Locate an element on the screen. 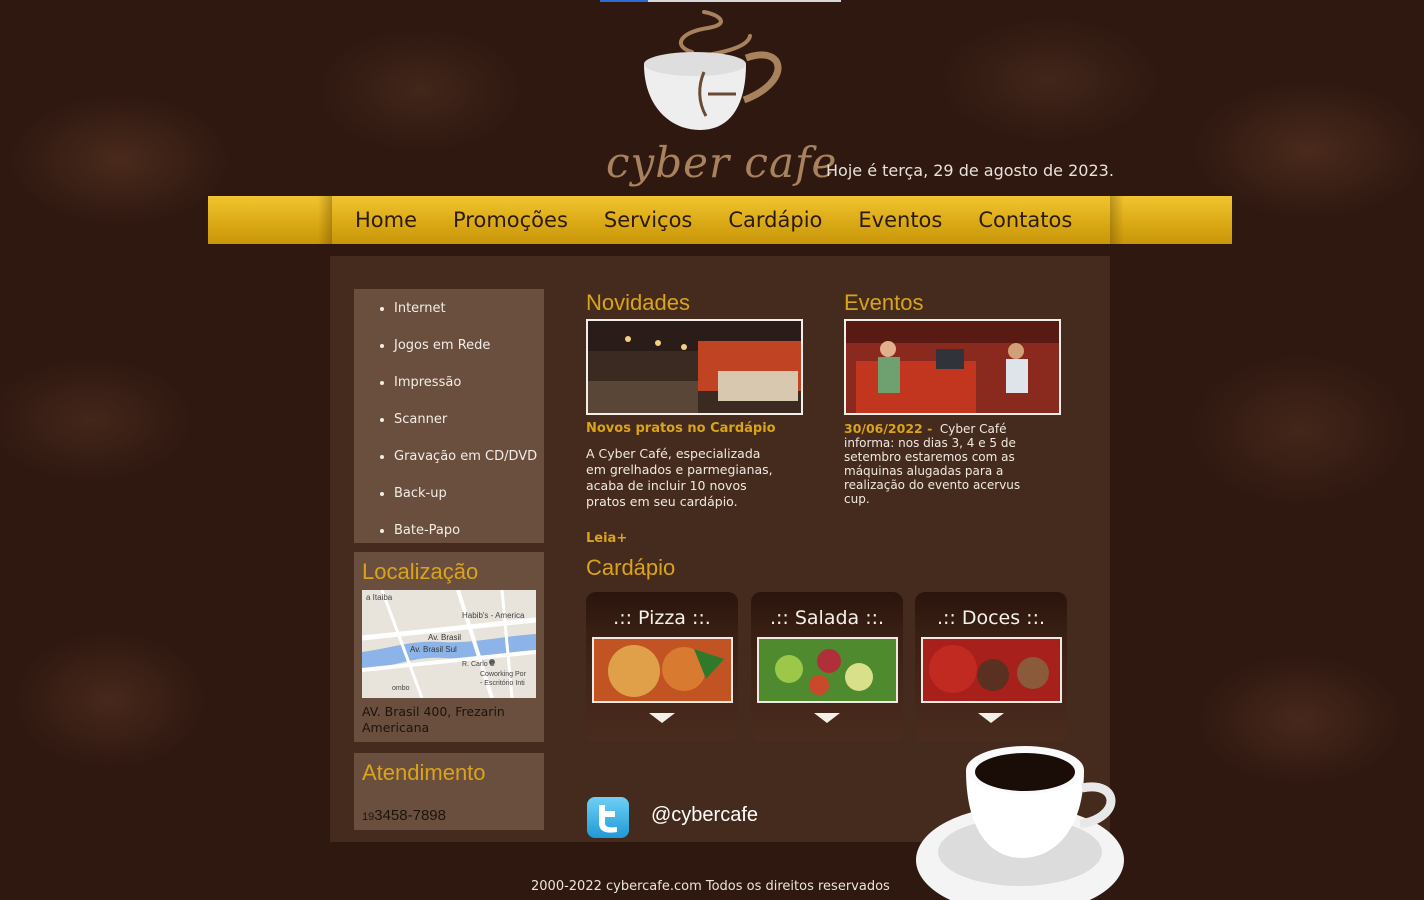 The height and width of the screenshot is (900, 1424). pizza-image is located at coordinates (662, 670).